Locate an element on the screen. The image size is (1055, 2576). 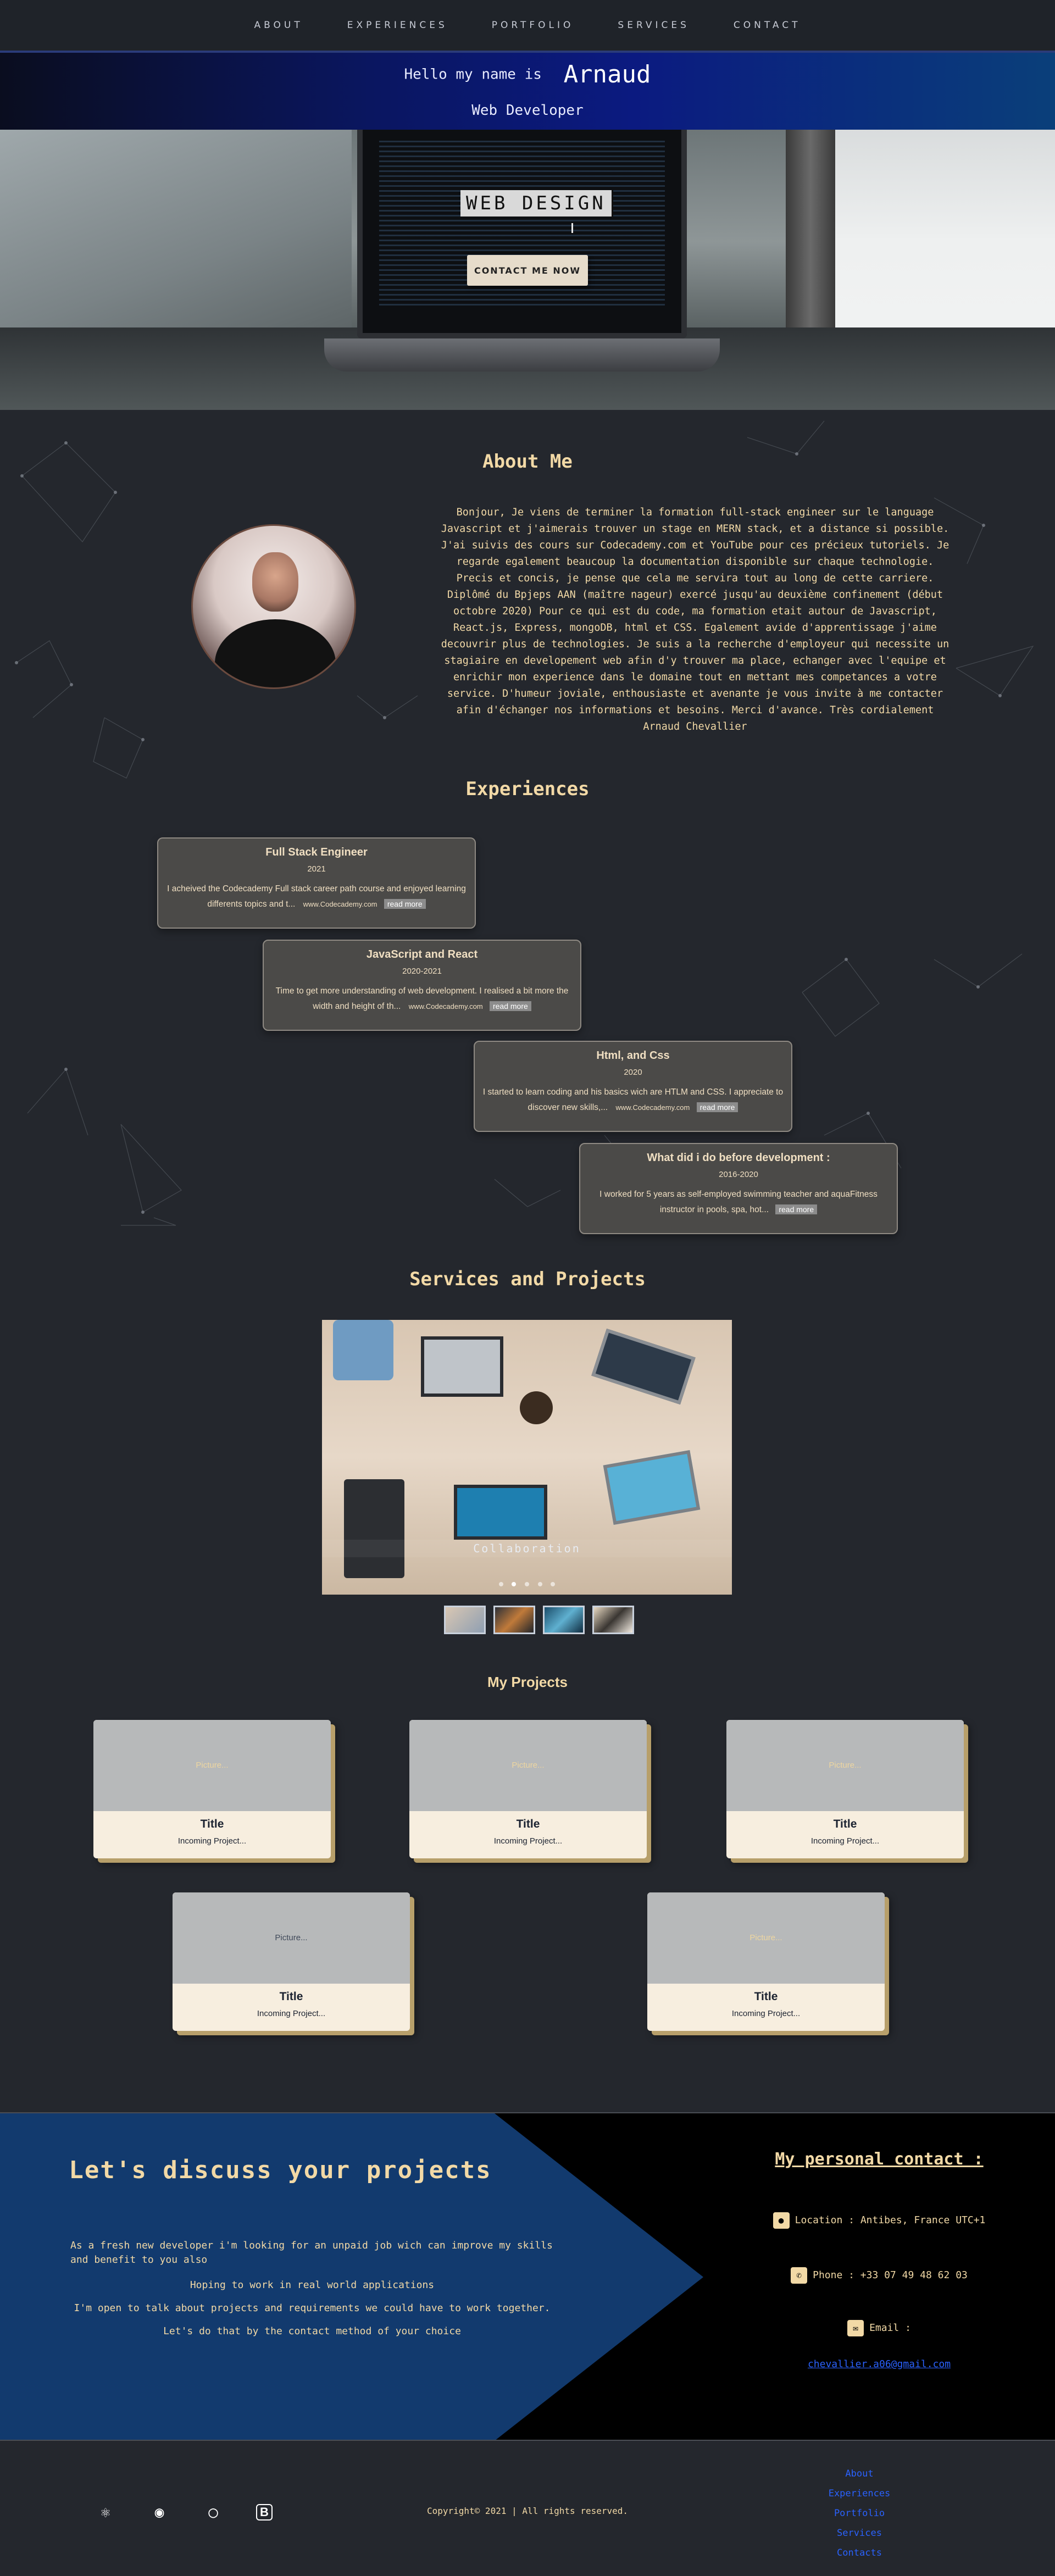
location-text: Location : Antibes, France UTC+1 is located at coordinates (890, 2220).